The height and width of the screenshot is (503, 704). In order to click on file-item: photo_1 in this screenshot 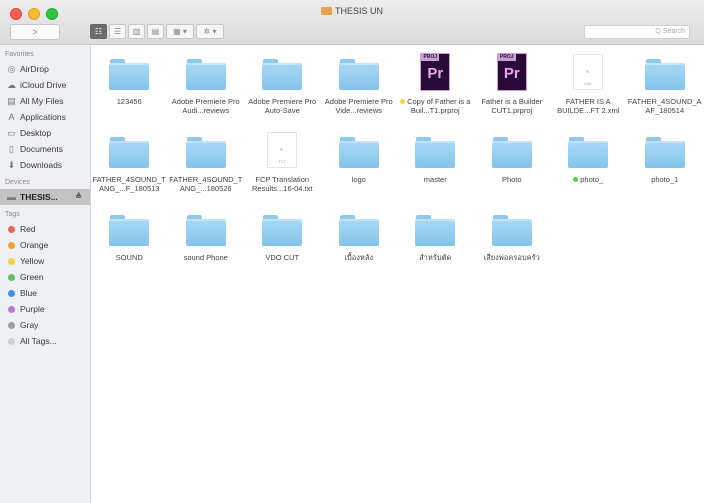, I will do `click(665, 166)`.